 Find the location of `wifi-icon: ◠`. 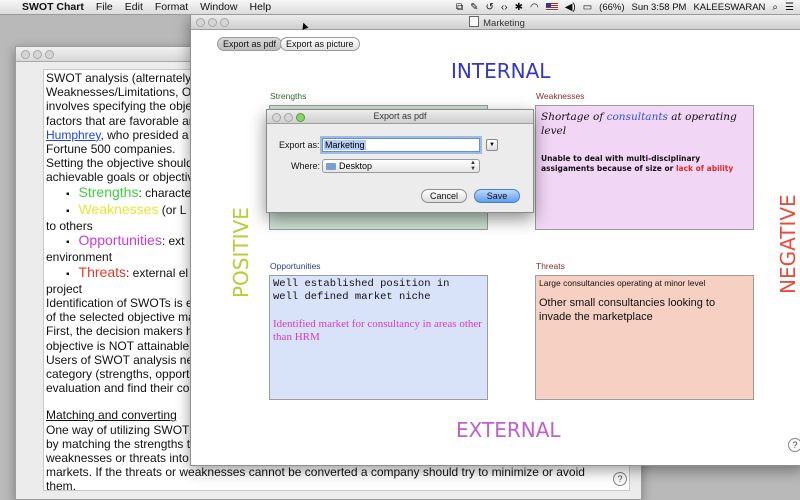

wifi-icon: ◠ is located at coordinates (534, 7).